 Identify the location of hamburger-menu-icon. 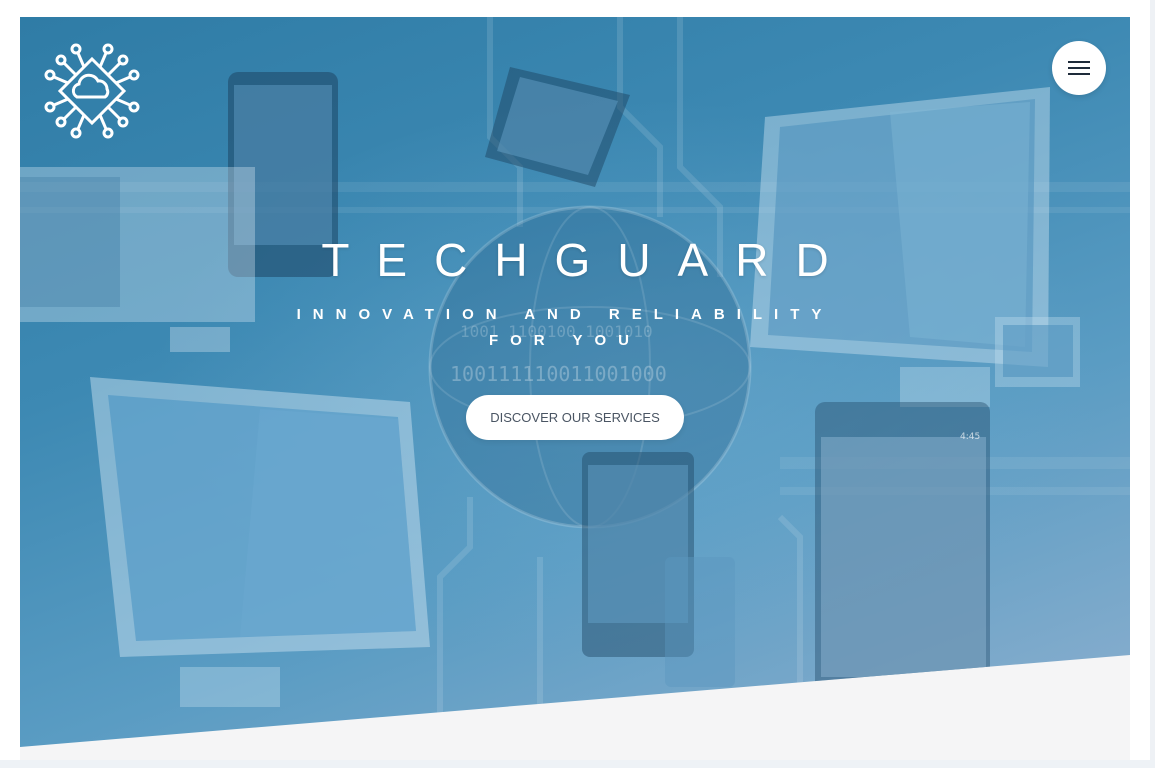
(1079, 68).